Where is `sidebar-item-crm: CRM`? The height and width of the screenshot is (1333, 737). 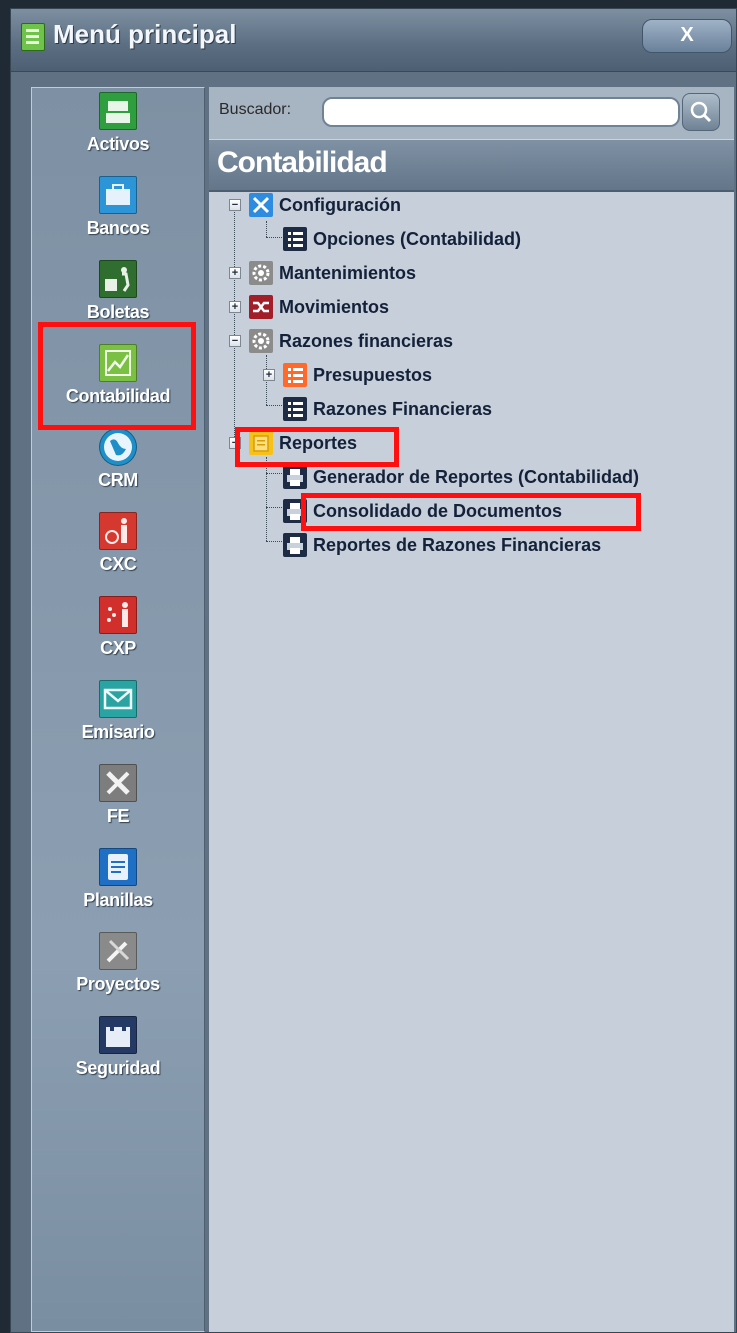 sidebar-item-crm: CRM is located at coordinates (118, 459).